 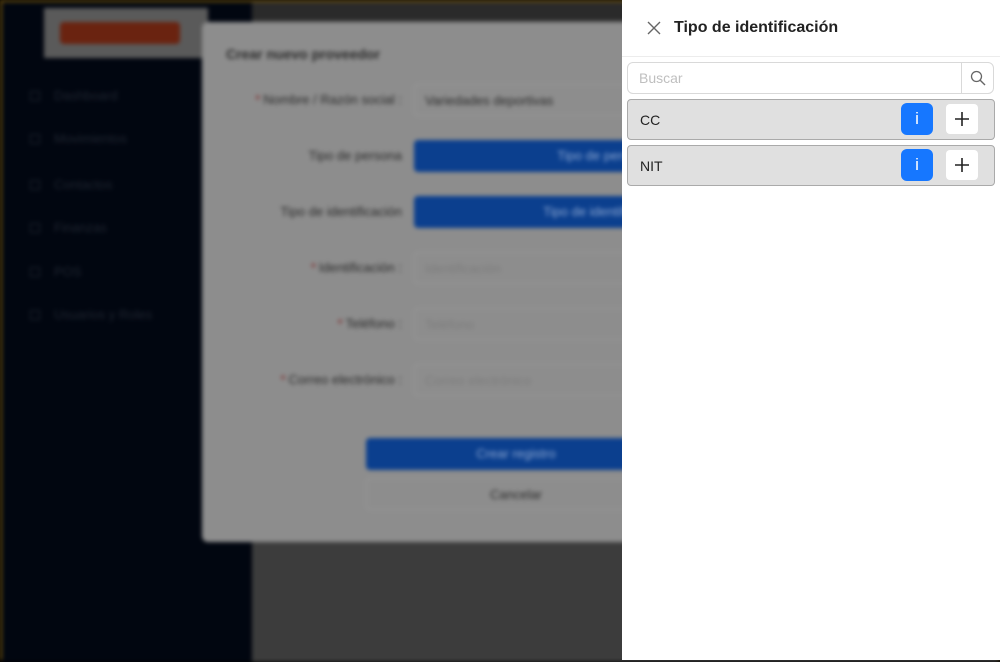 What do you see at coordinates (303, 54) in the screenshot?
I see `modal-title: Crear nuevo proveedor` at bounding box center [303, 54].